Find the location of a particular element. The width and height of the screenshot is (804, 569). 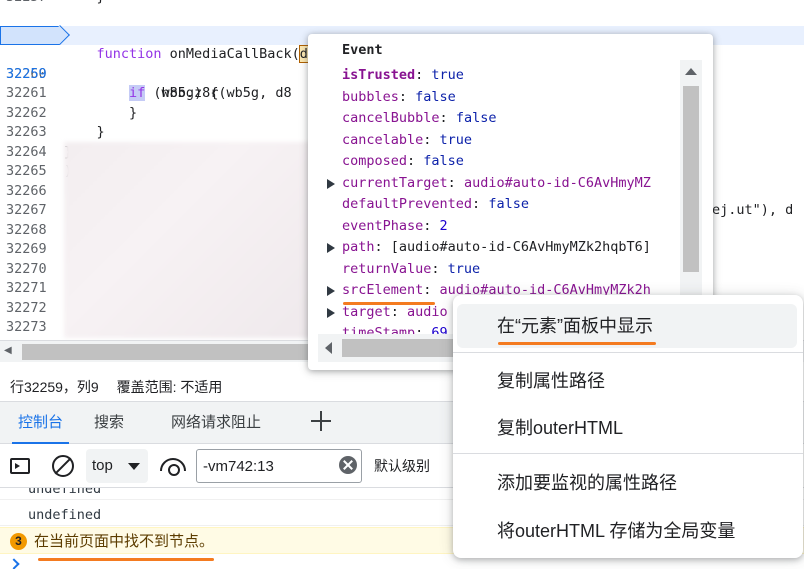

console-filter-input is located at coordinates (279, 466).